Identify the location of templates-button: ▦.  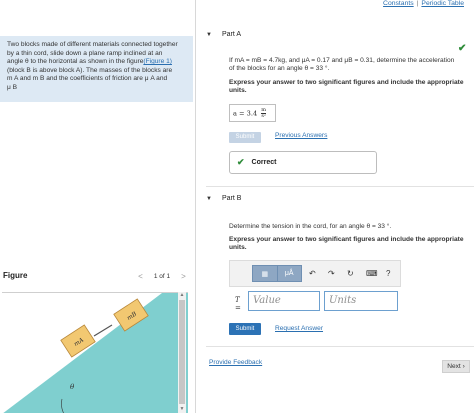
(265, 273).